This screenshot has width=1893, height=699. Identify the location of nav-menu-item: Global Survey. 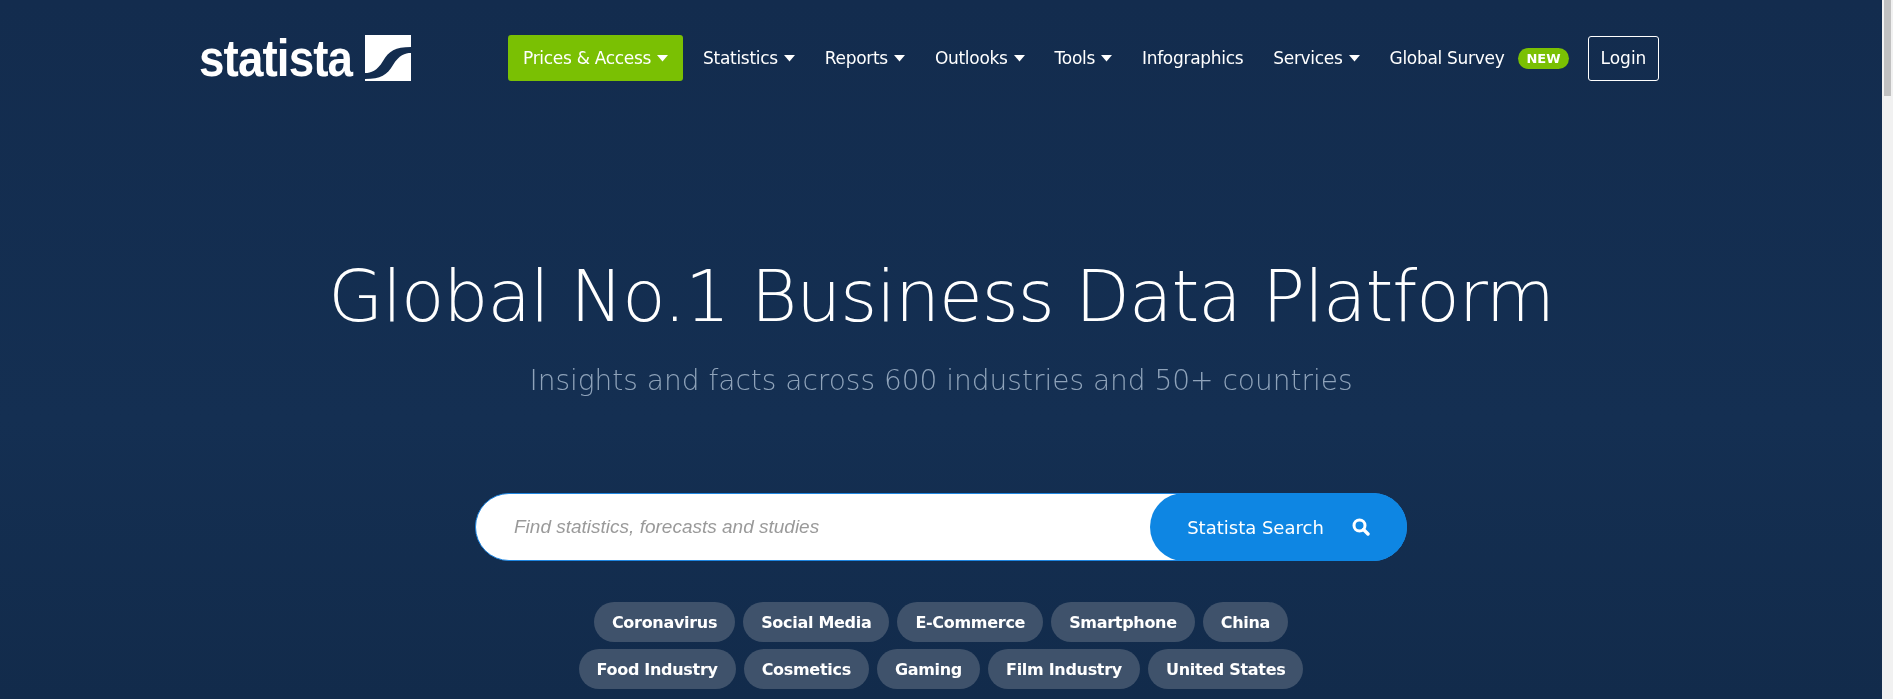
(1447, 58).